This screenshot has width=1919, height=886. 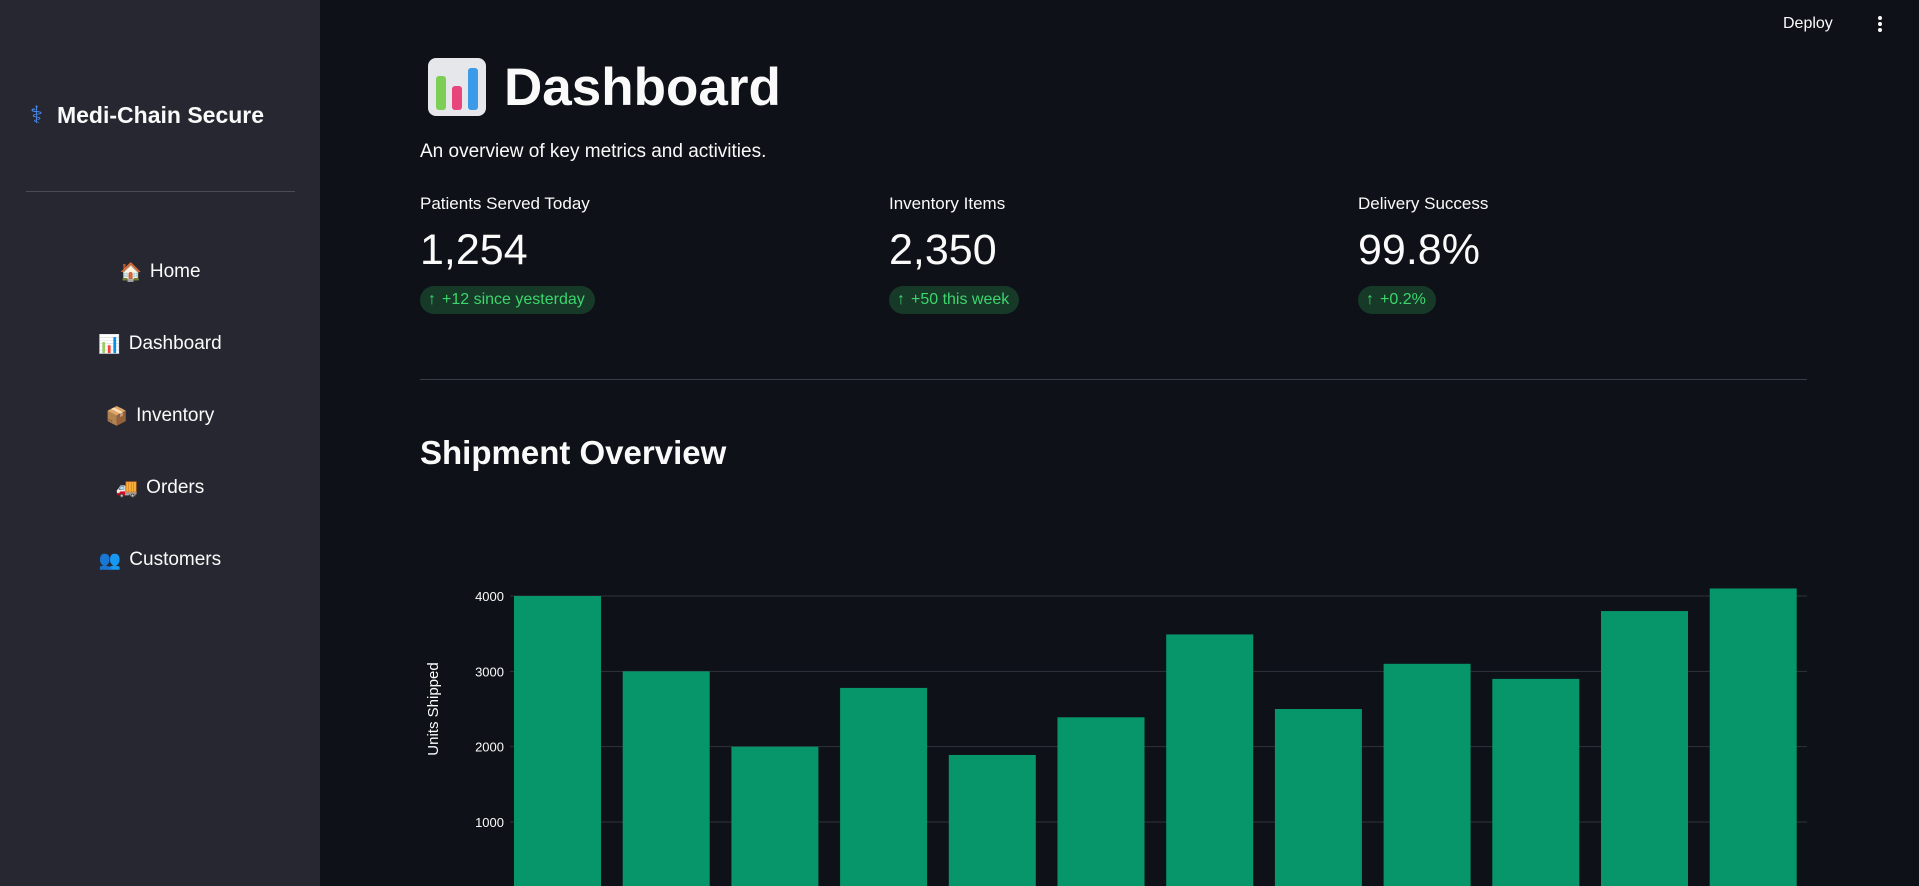 What do you see at coordinates (127, 487) in the screenshot?
I see `truck-icon: 🚚` at bounding box center [127, 487].